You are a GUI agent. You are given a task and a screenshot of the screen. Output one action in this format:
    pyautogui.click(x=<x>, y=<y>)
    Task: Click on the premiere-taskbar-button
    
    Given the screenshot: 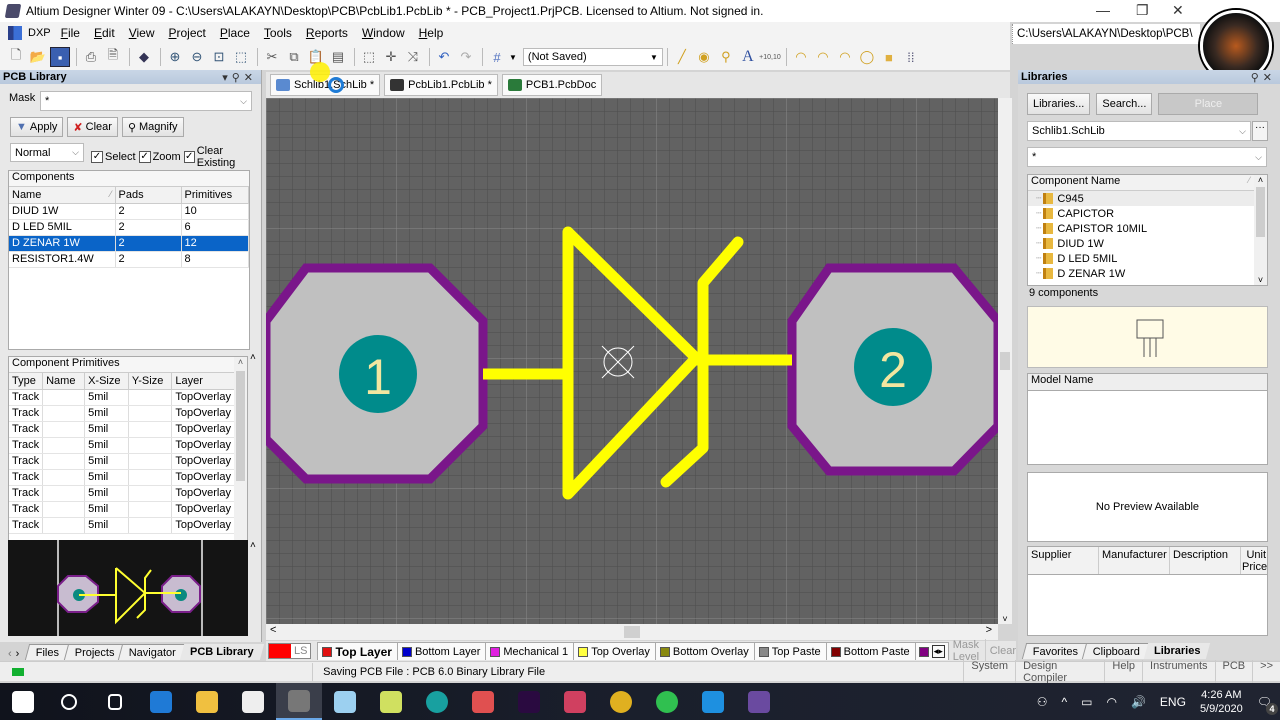 What is the action you would take?
    pyautogui.click(x=529, y=701)
    